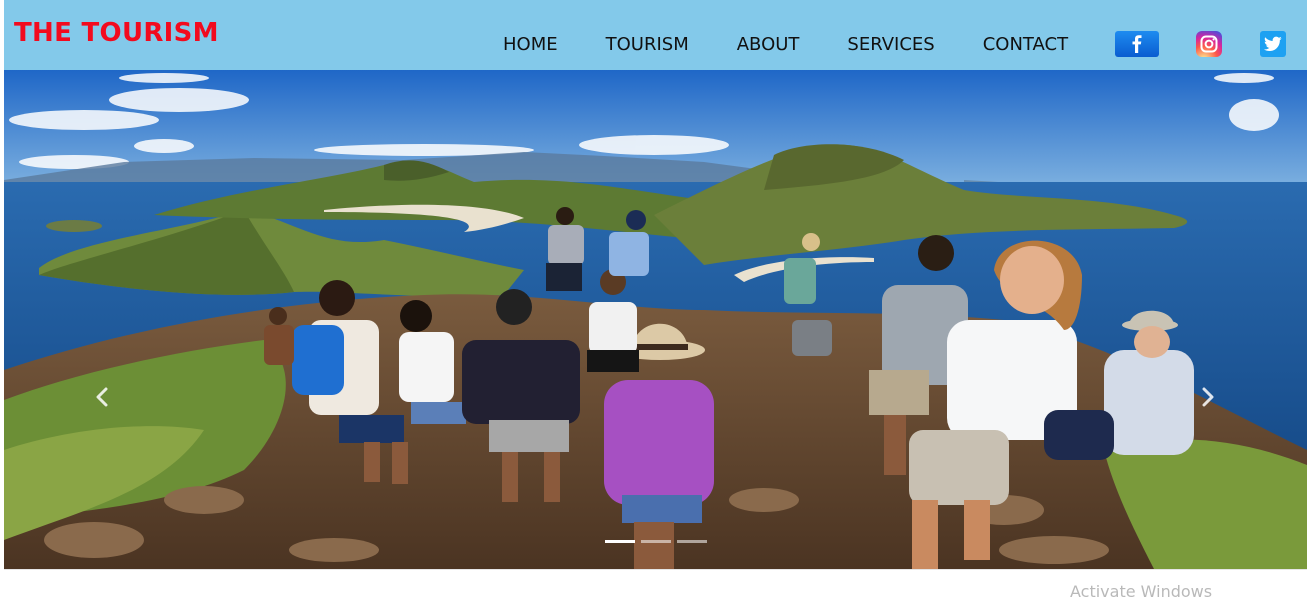 This screenshot has width=1307, height=601. I want to click on nav-item-services: SERVICES, so click(890, 45).